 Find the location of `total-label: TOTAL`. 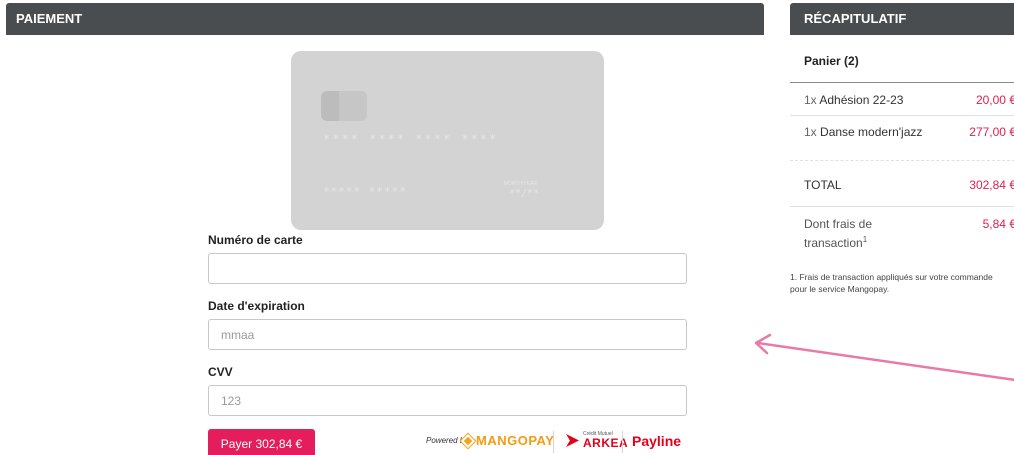

total-label: TOTAL is located at coordinates (823, 185).